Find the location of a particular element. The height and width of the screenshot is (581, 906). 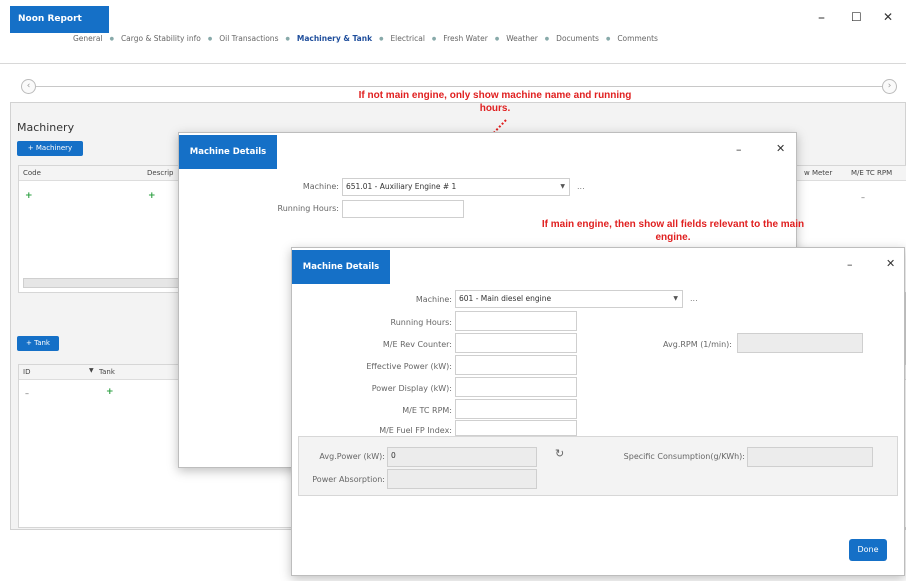

add-machinery-button: + Machinery is located at coordinates (50, 148).